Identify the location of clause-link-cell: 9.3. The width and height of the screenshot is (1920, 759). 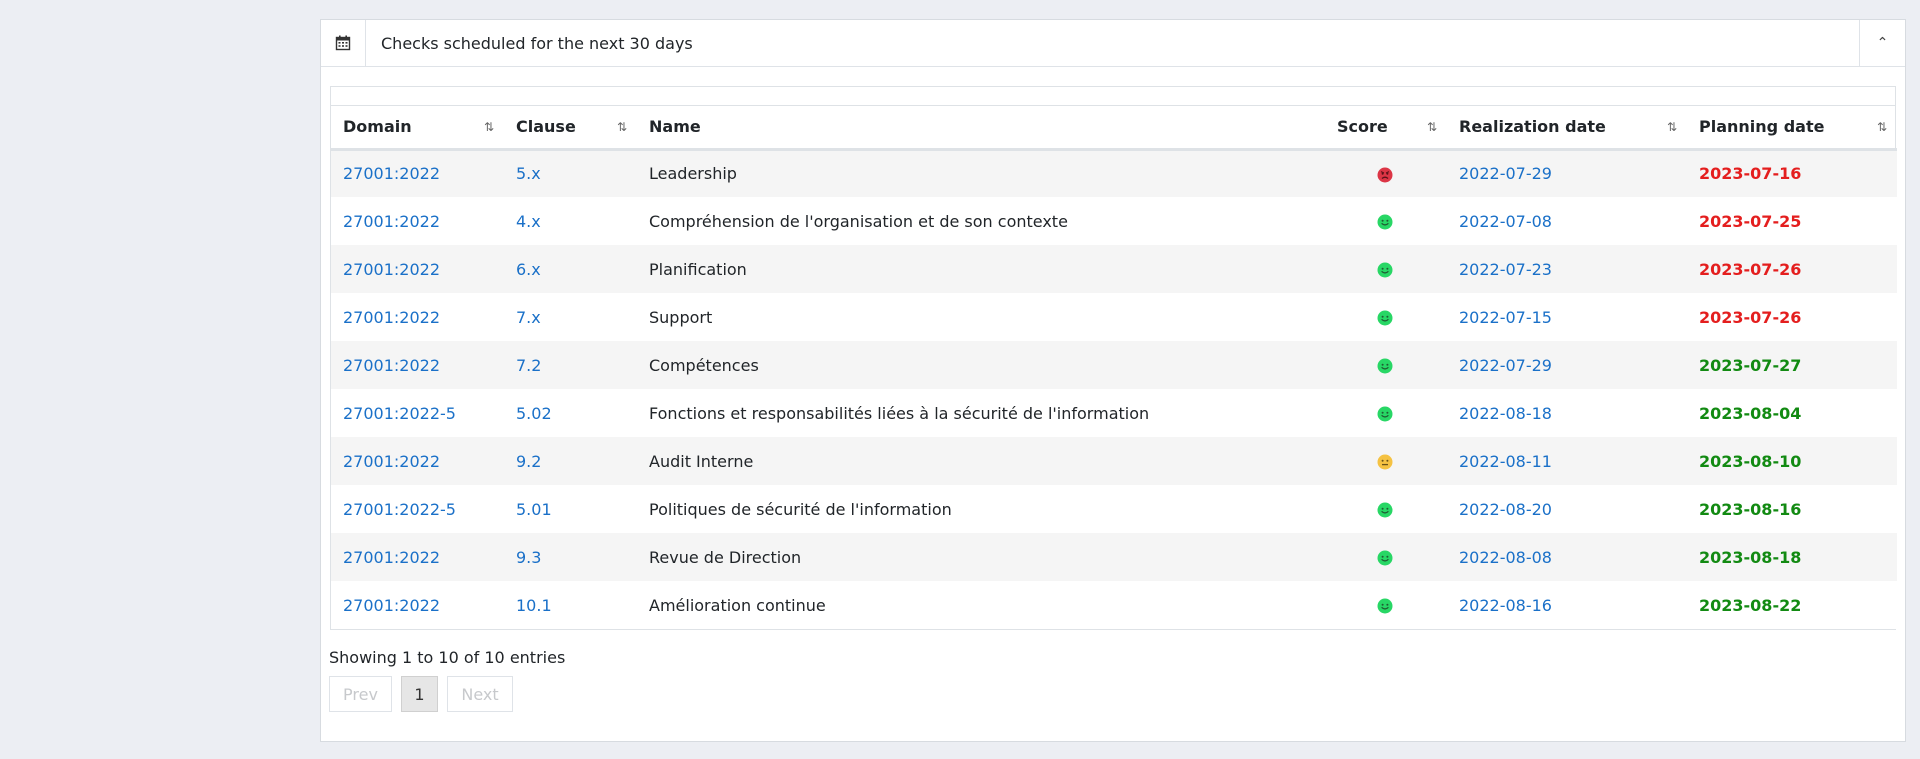
(570, 557).